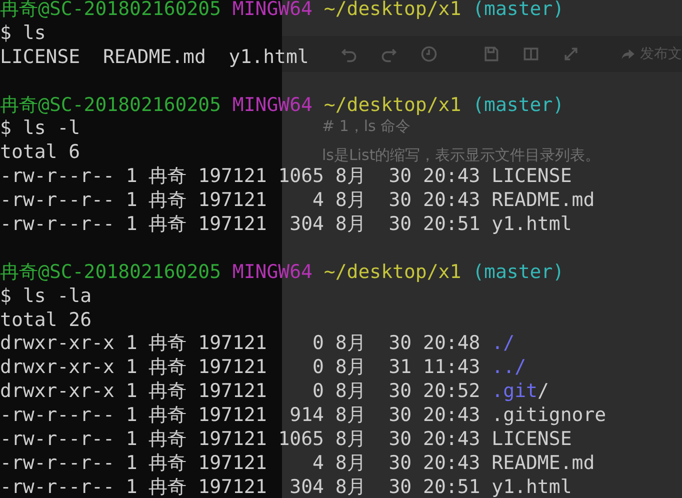 The height and width of the screenshot is (498, 682). I want to click on output-text: total 6, so click(40, 152).